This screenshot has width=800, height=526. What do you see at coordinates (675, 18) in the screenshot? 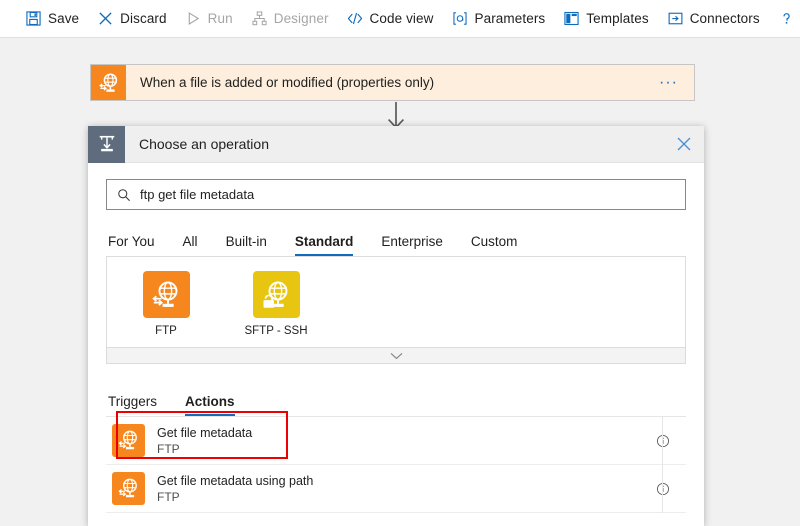
I see `connectors-icon` at bounding box center [675, 18].